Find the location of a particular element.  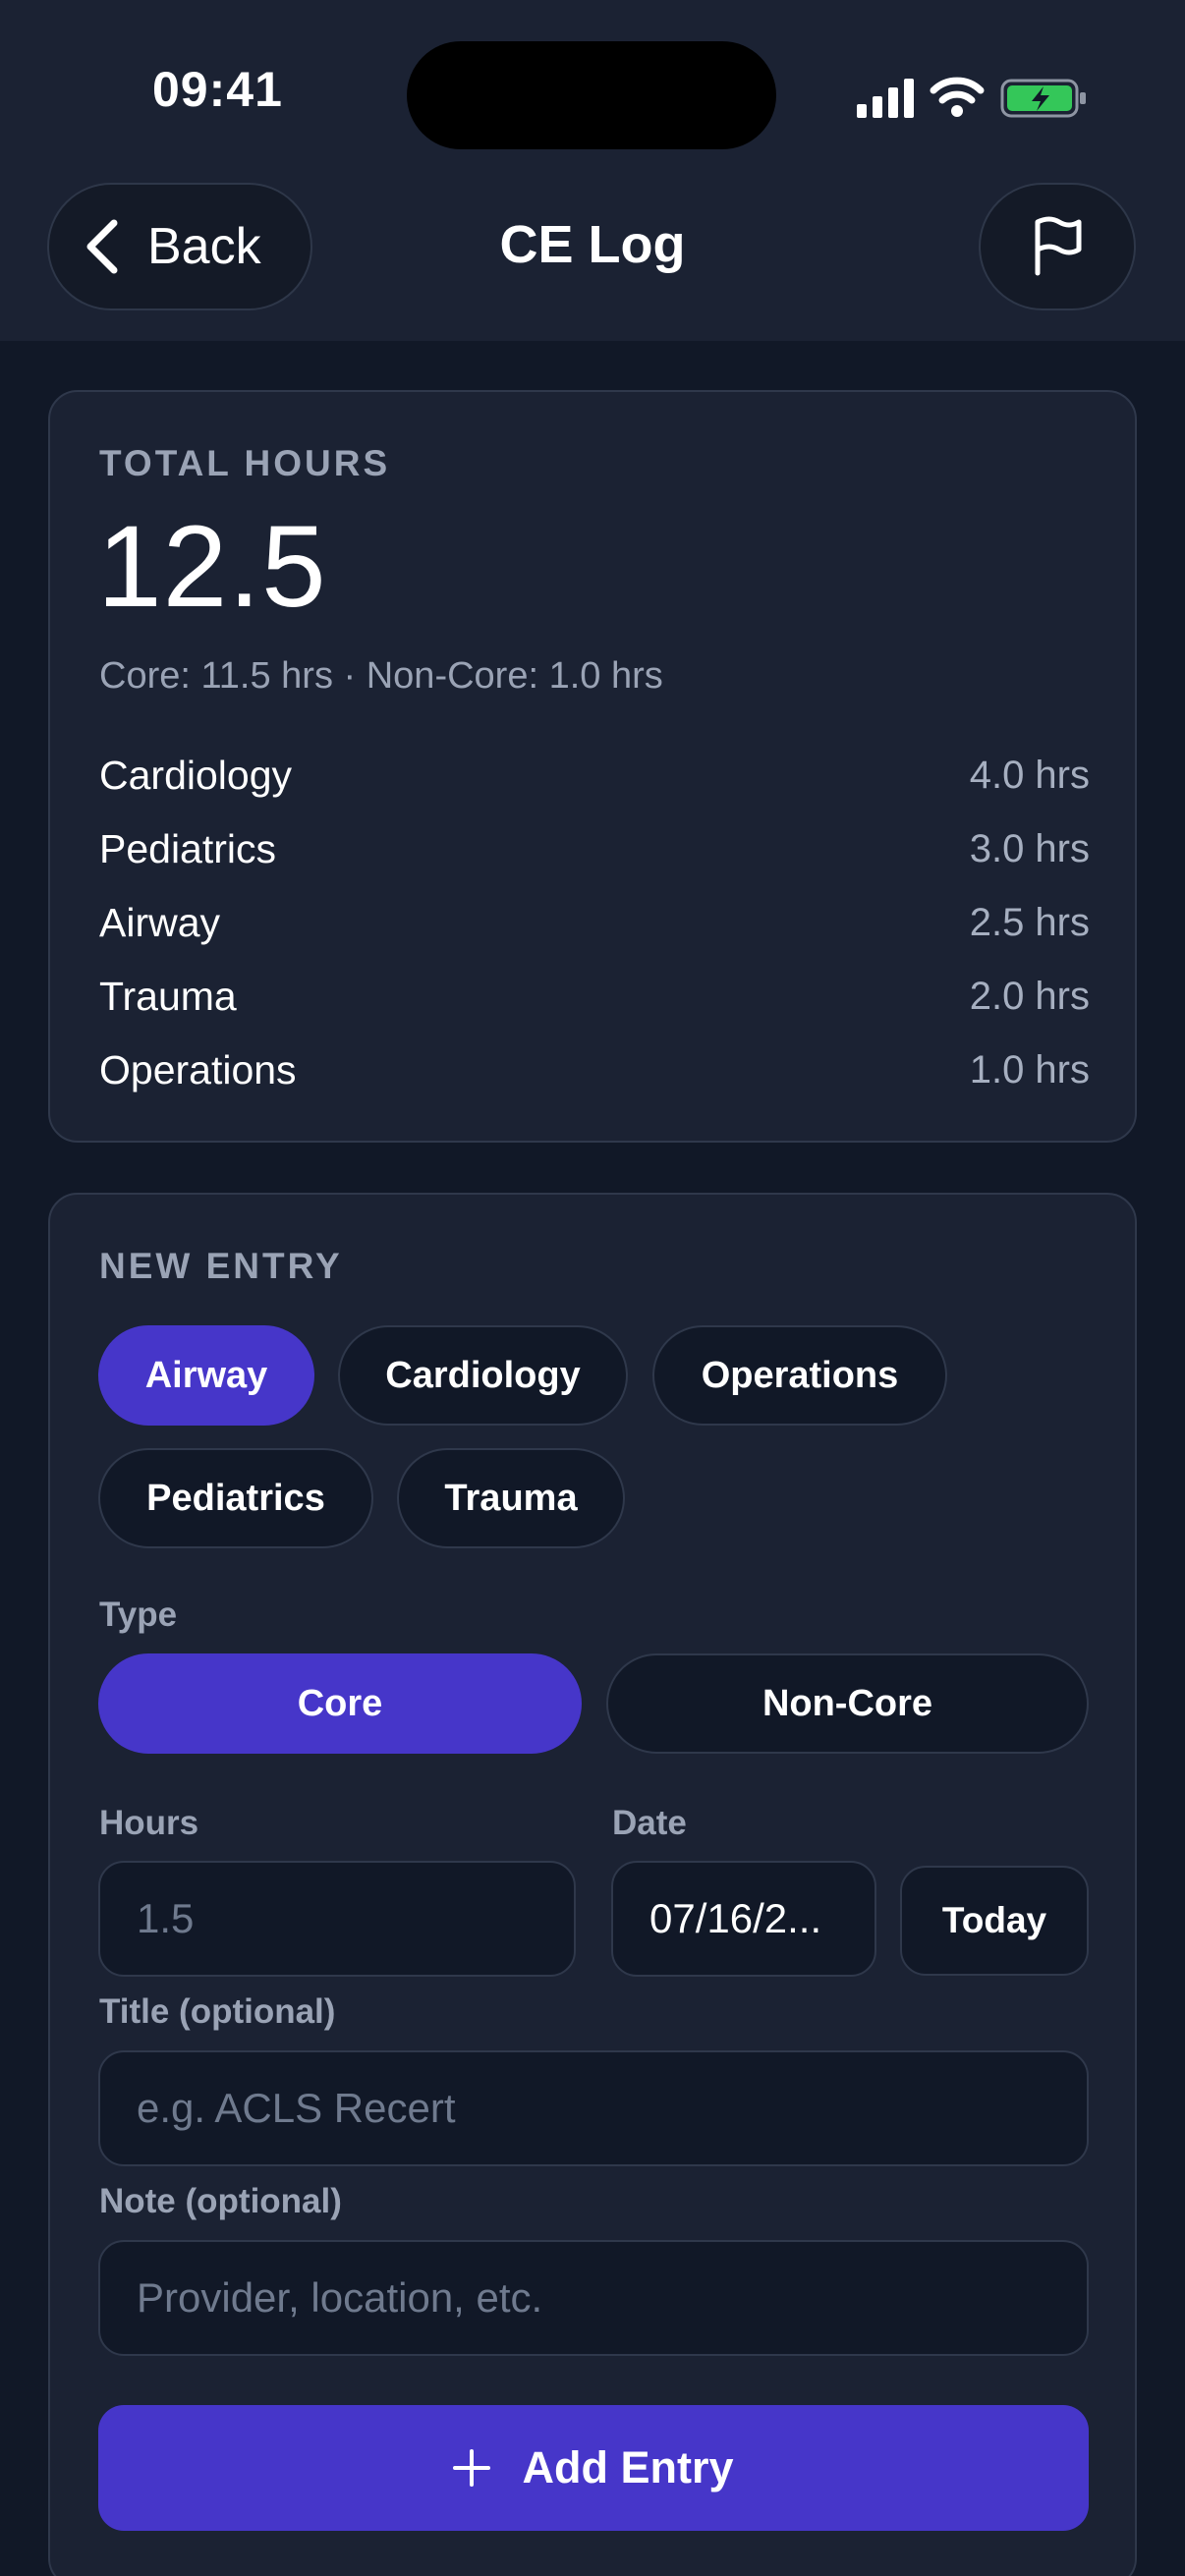

category-row: Airway 2.5 hrs is located at coordinates (594, 922).